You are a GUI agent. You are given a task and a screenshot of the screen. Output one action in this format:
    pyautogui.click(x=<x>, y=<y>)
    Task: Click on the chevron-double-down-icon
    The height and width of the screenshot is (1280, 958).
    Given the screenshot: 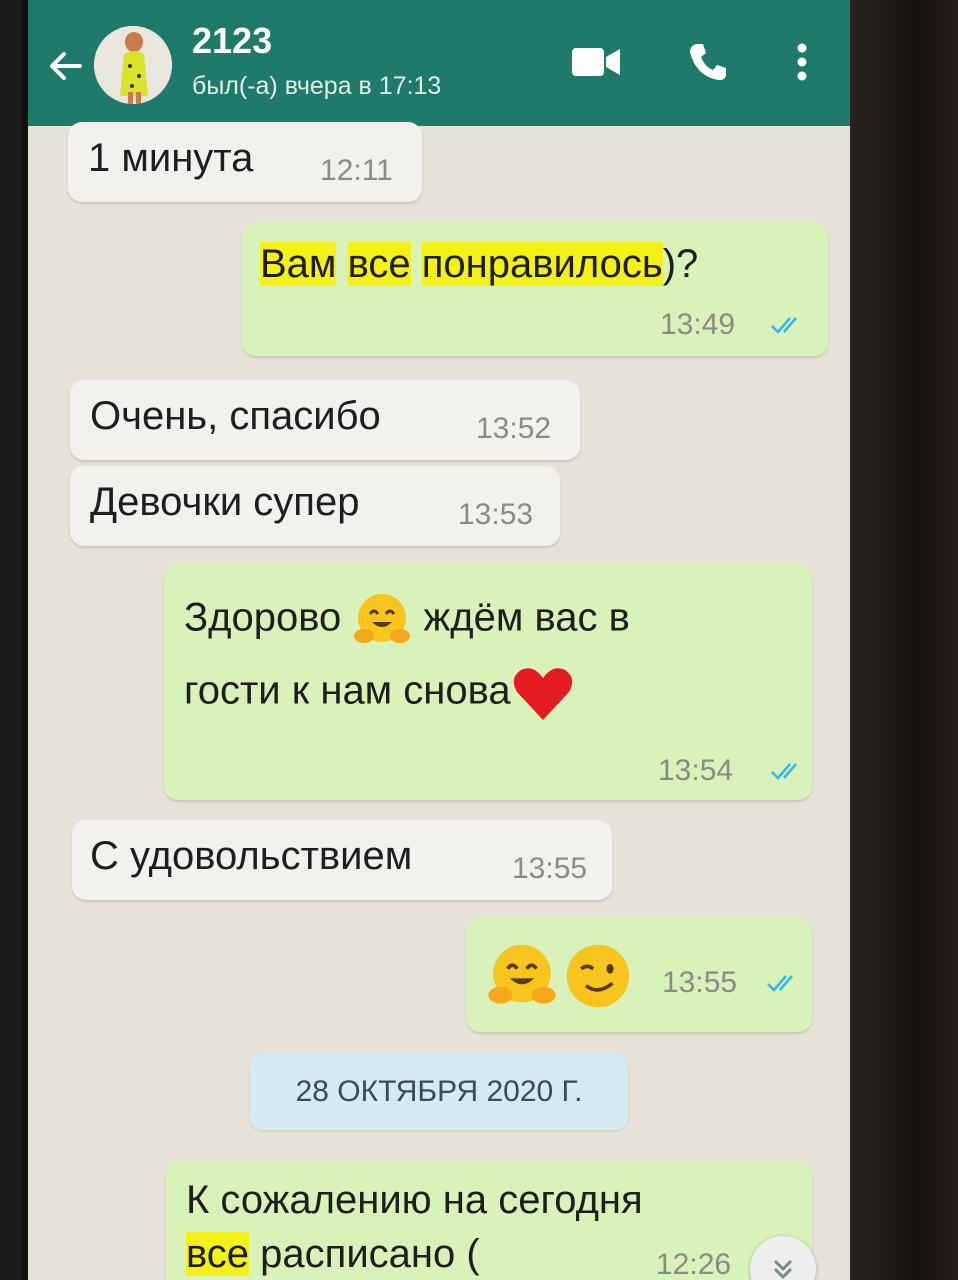 What is the action you would take?
    pyautogui.click(x=783, y=1269)
    